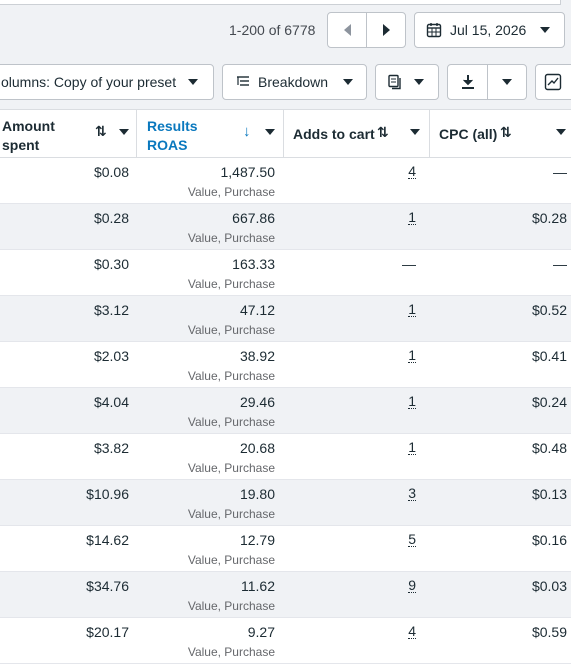 The width and height of the screenshot is (571, 668). Describe the element at coordinates (257, 494) in the screenshot. I see `roas-value-cell: 19.80` at that location.